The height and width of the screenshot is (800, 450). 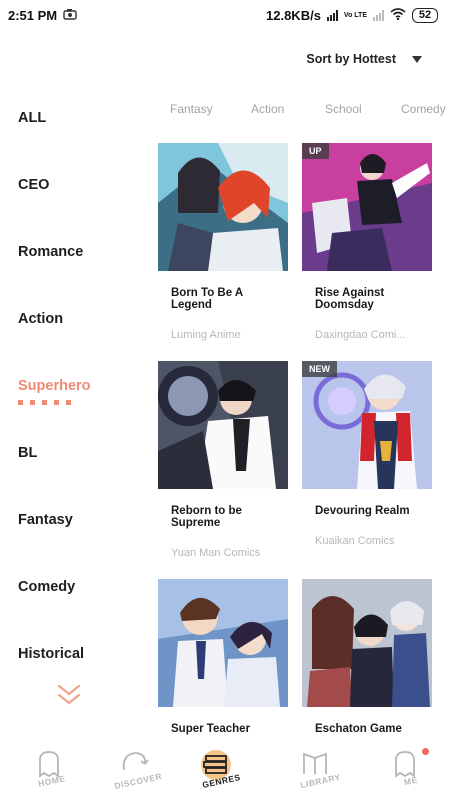 I want to click on genre-item-historical: Historical, so click(x=51, y=654).